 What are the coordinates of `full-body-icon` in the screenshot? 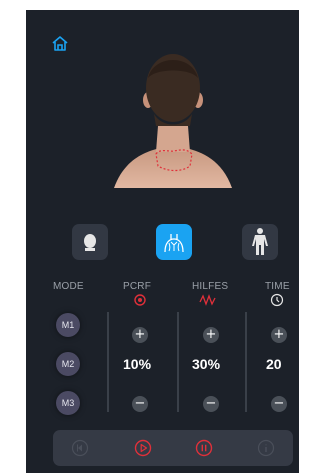 It's located at (260, 241).